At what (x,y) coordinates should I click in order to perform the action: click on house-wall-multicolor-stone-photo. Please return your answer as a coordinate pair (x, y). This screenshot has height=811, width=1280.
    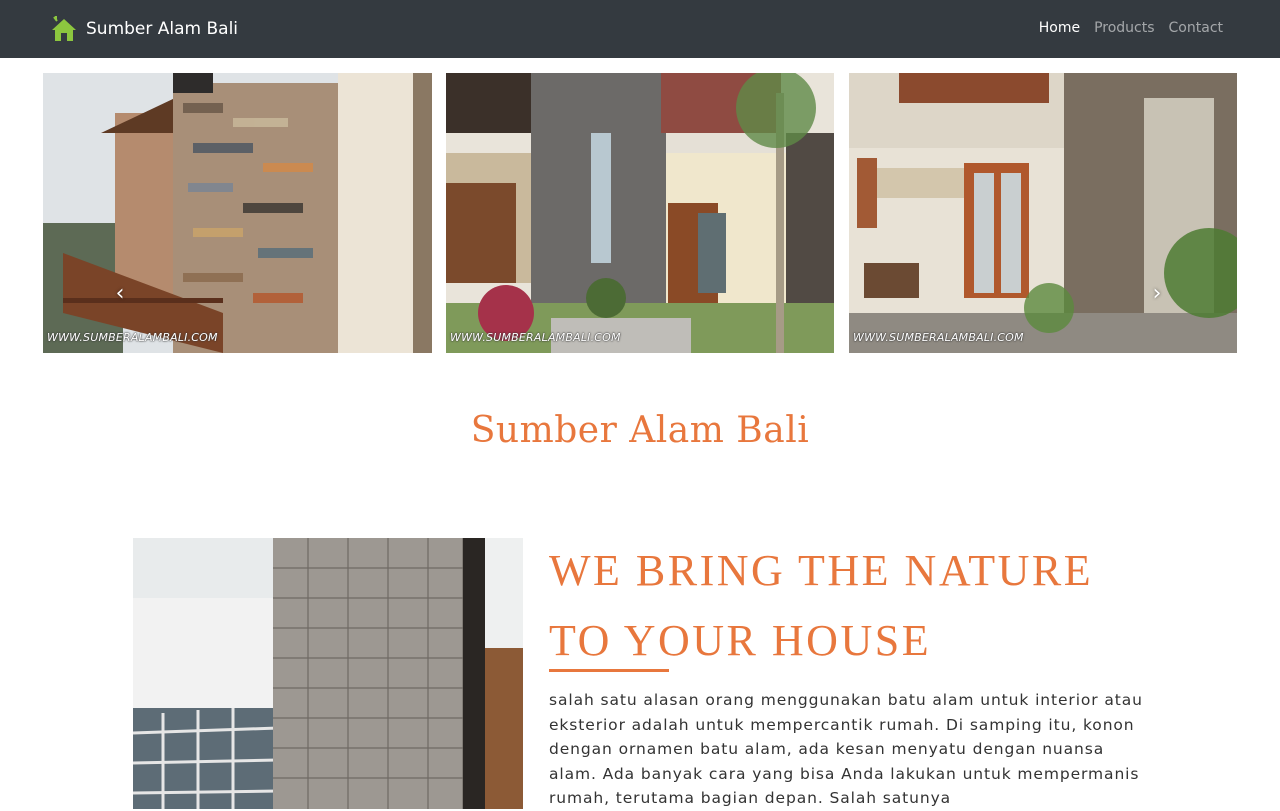
    Looking at the image, I should click on (237, 213).